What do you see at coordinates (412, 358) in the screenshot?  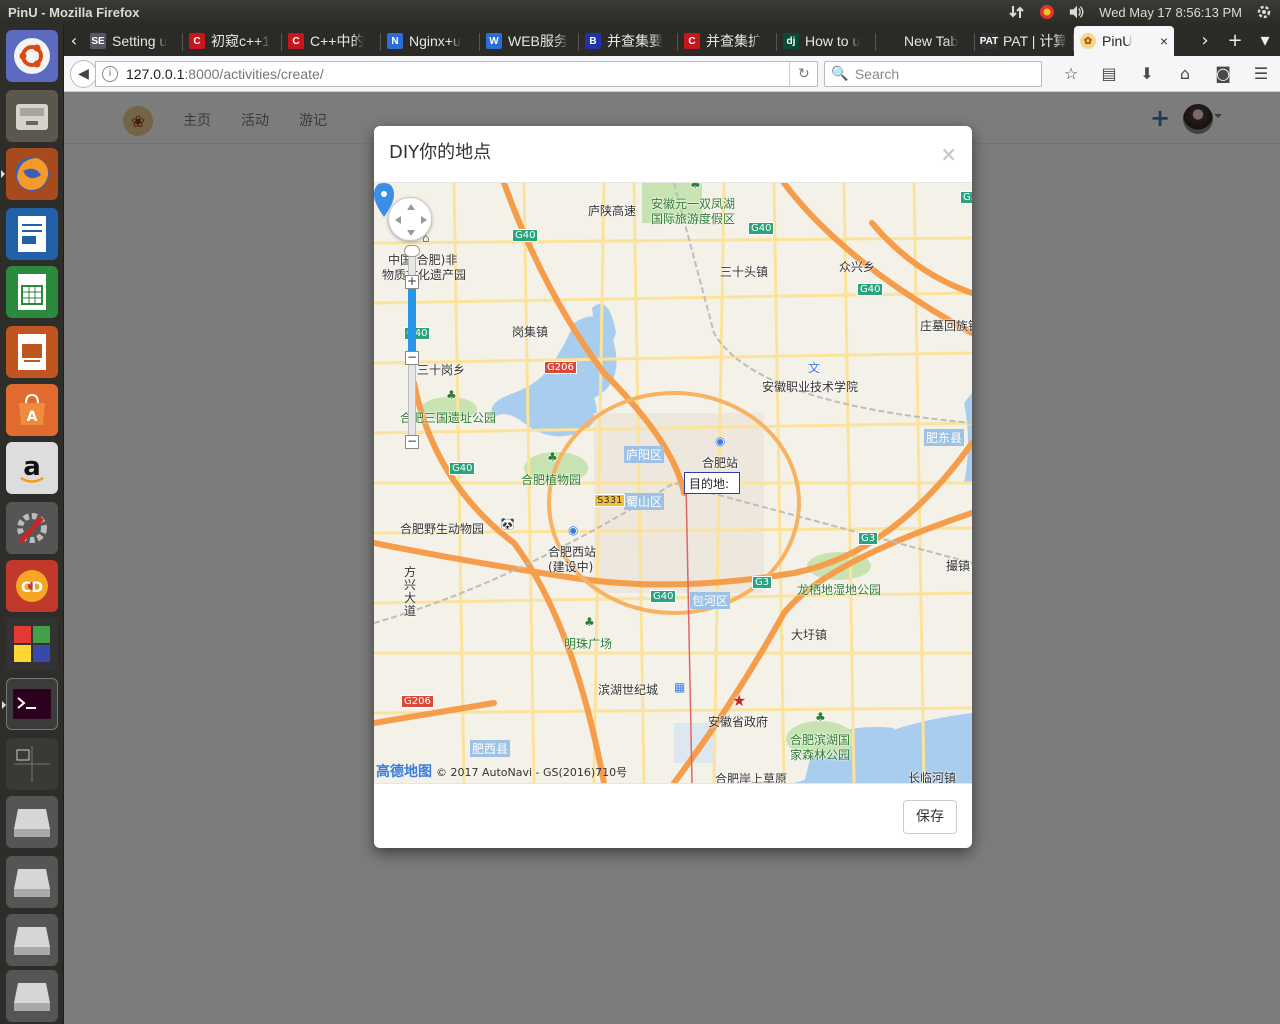 I see `zoom-out-button: −` at bounding box center [412, 358].